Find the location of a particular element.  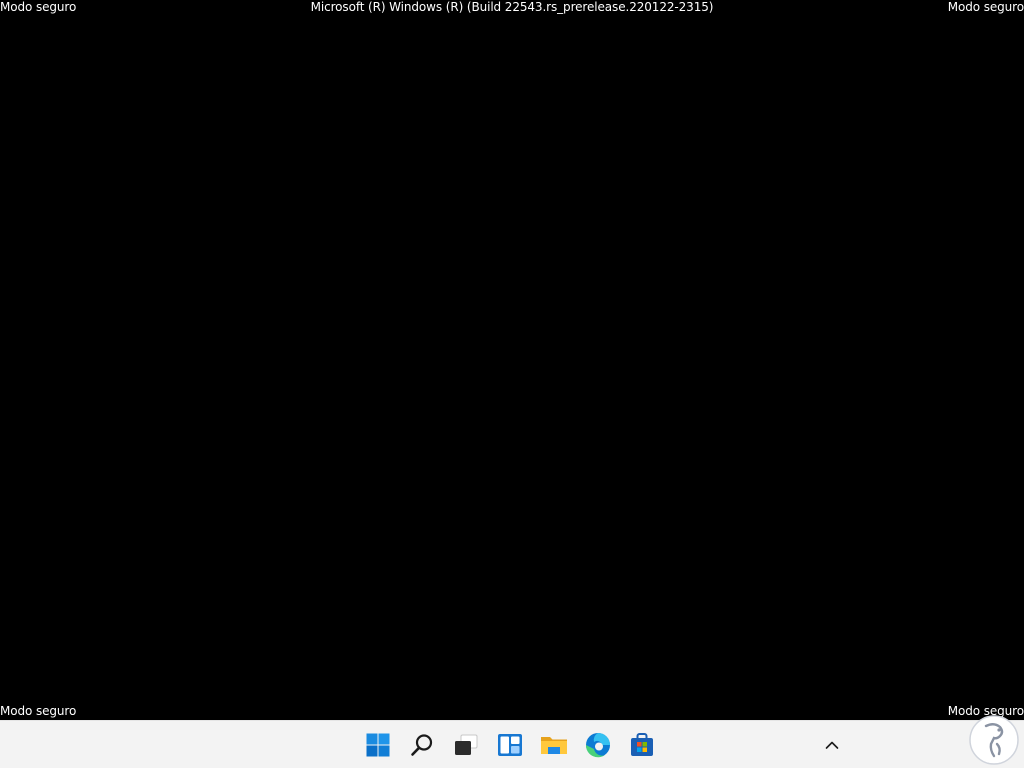

file-explorer-icon is located at coordinates (554, 745).